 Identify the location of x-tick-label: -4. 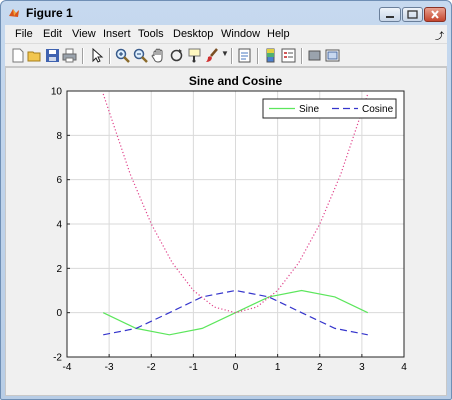
(67, 367).